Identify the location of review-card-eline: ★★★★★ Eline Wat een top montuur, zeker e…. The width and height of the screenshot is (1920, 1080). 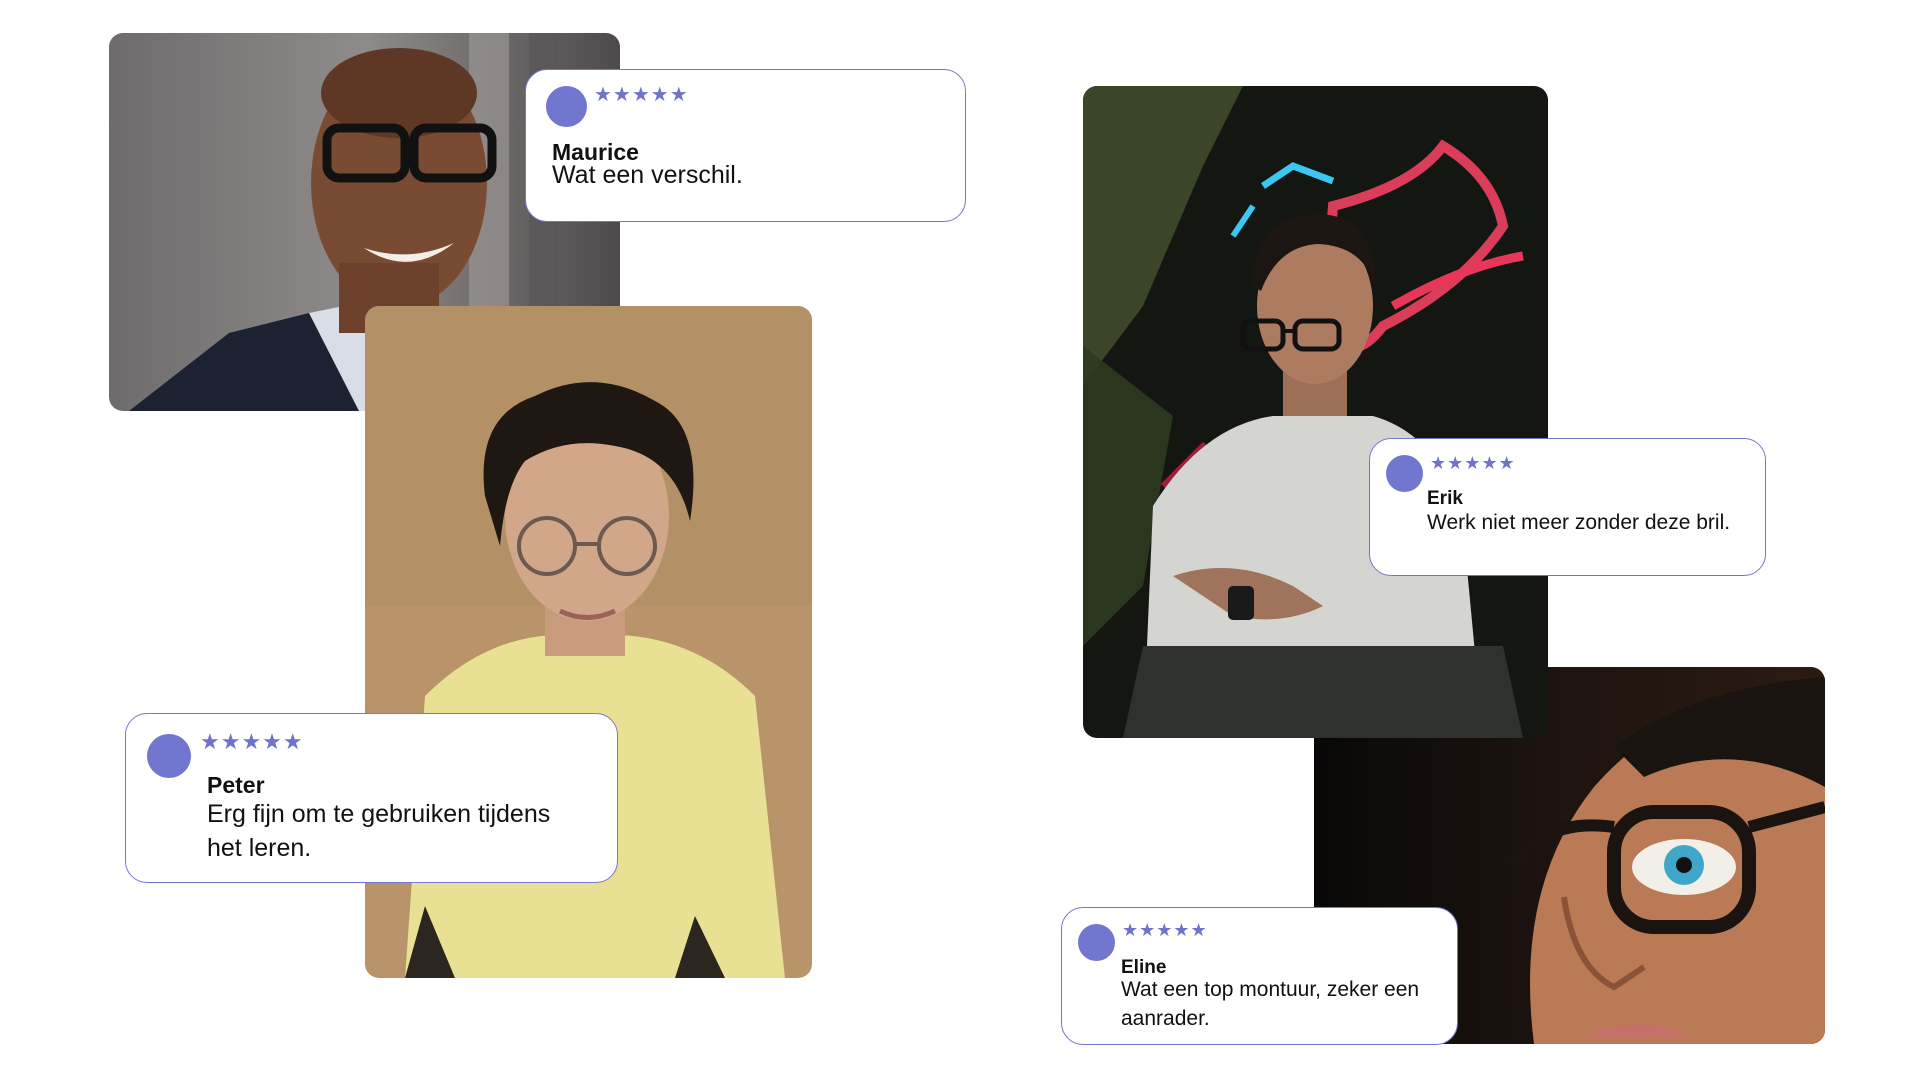
(1259, 976).